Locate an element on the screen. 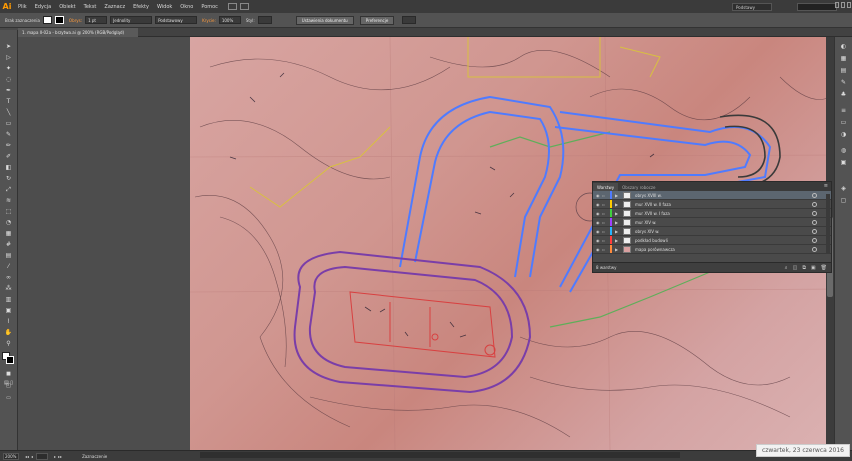  bridge-icon is located at coordinates (232, 6).